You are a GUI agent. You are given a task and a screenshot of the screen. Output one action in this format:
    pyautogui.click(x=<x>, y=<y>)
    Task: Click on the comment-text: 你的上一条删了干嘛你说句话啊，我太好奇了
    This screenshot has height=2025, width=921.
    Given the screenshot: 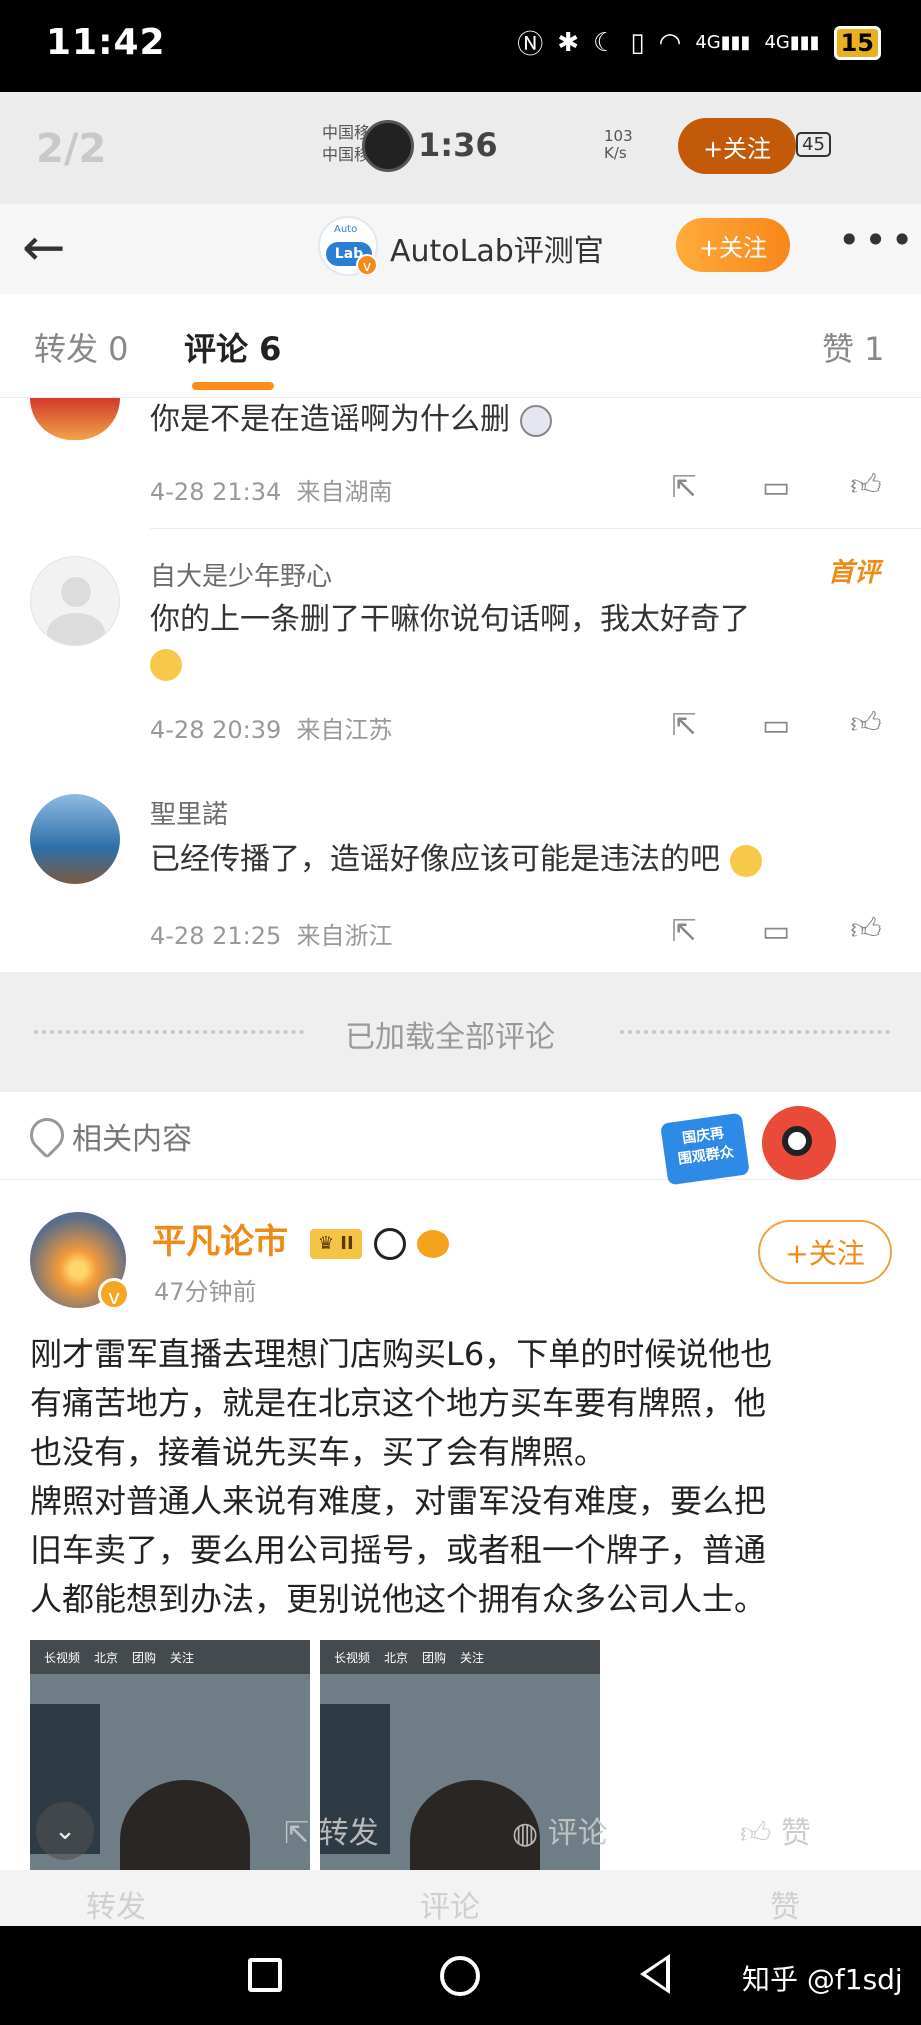 What is the action you would take?
    pyautogui.click(x=520, y=642)
    